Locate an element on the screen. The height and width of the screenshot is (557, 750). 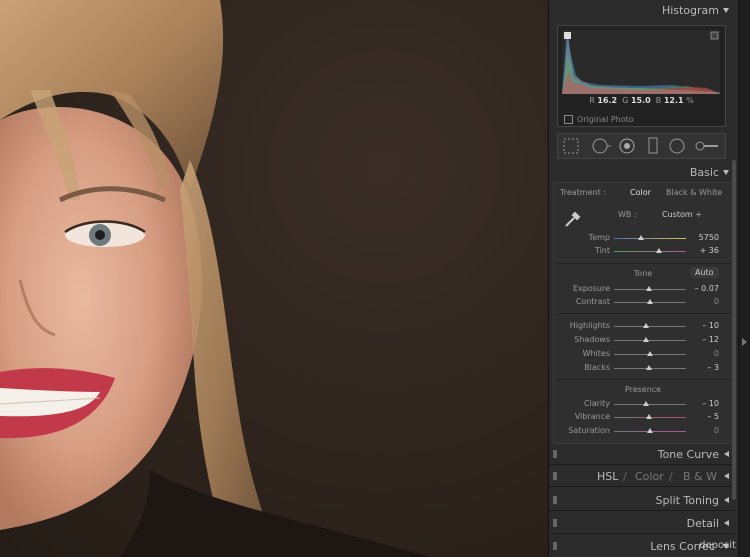
vibrance-value: – 5 is located at coordinates (713, 416).